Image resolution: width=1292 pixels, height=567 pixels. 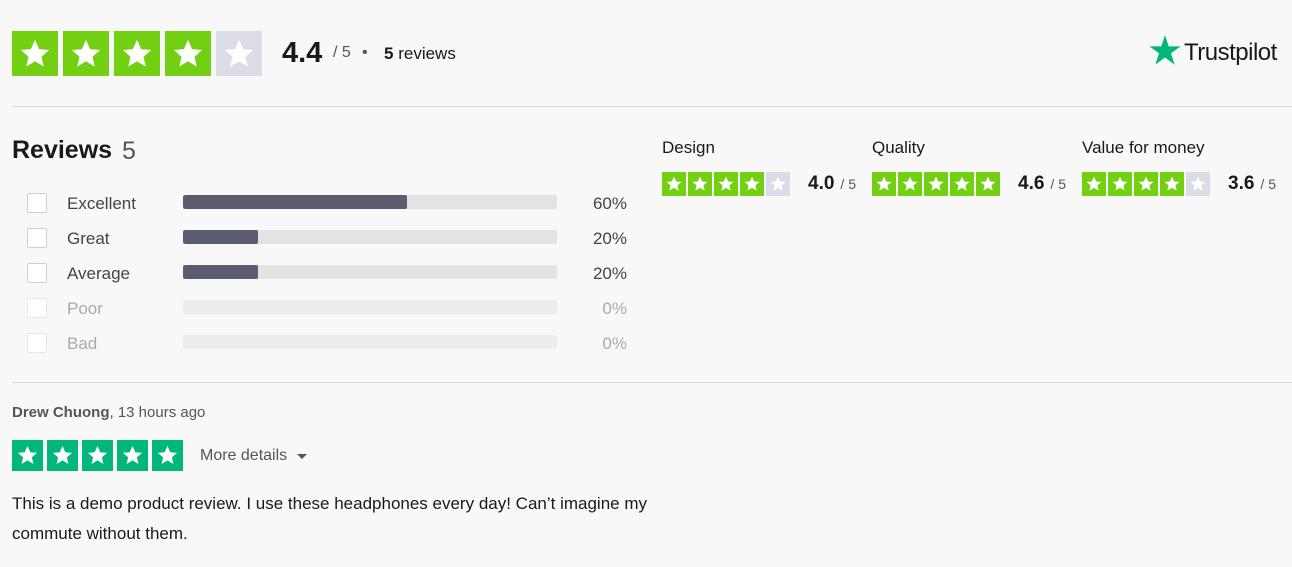 What do you see at coordinates (342, 52) in the screenshot?
I see `overall-out-of: / 5` at bounding box center [342, 52].